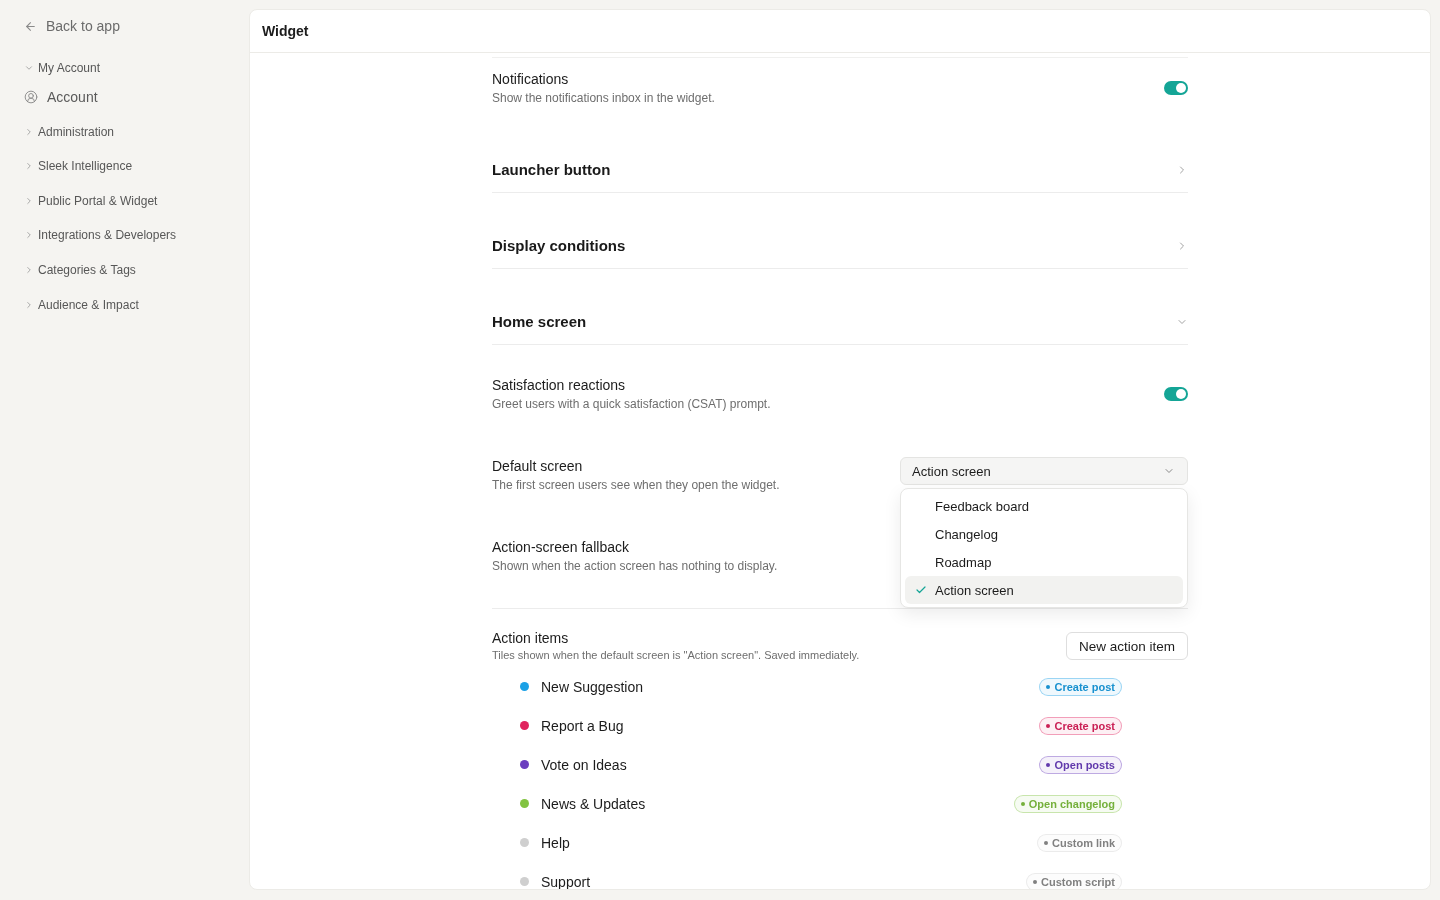 This screenshot has width=1440, height=900. I want to click on sidebar-group: Audience & Impact, so click(81, 304).